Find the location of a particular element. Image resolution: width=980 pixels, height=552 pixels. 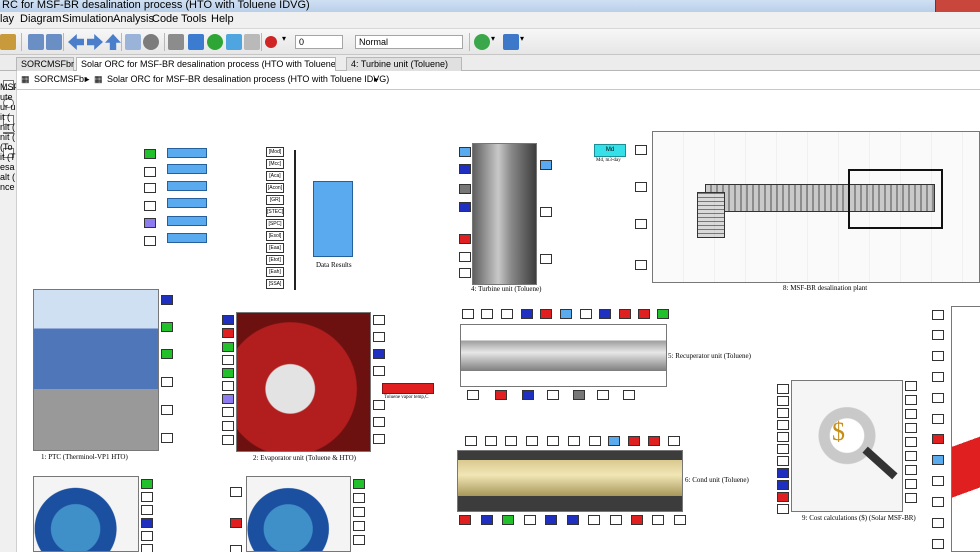

undo-icon is located at coordinates (36, 42).